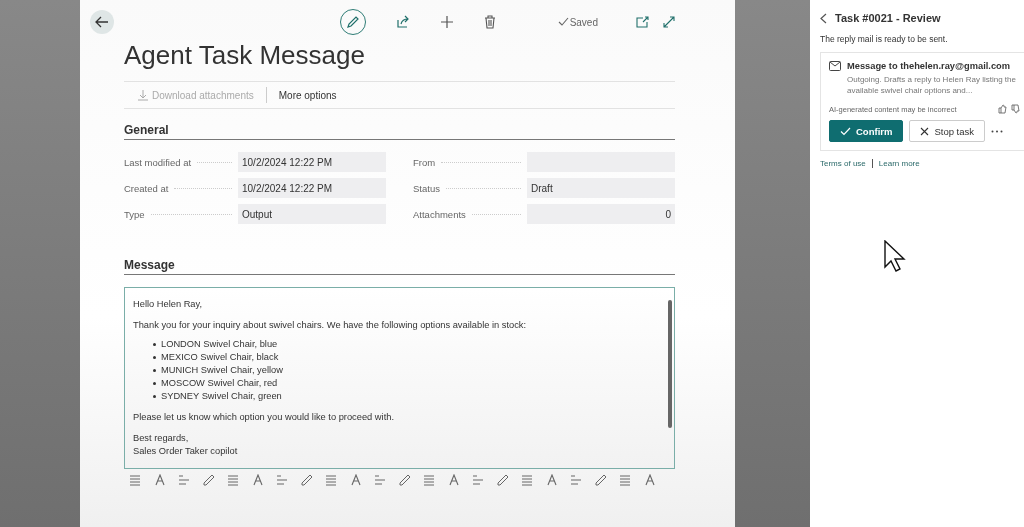 This screenshot has width=1024, height=527. Describe the element at coordinates (330, 325) in the screenshot. I see `message-text: Thank you for your inquiry about swivel chairs. We have the following options available in stock:` at that location.